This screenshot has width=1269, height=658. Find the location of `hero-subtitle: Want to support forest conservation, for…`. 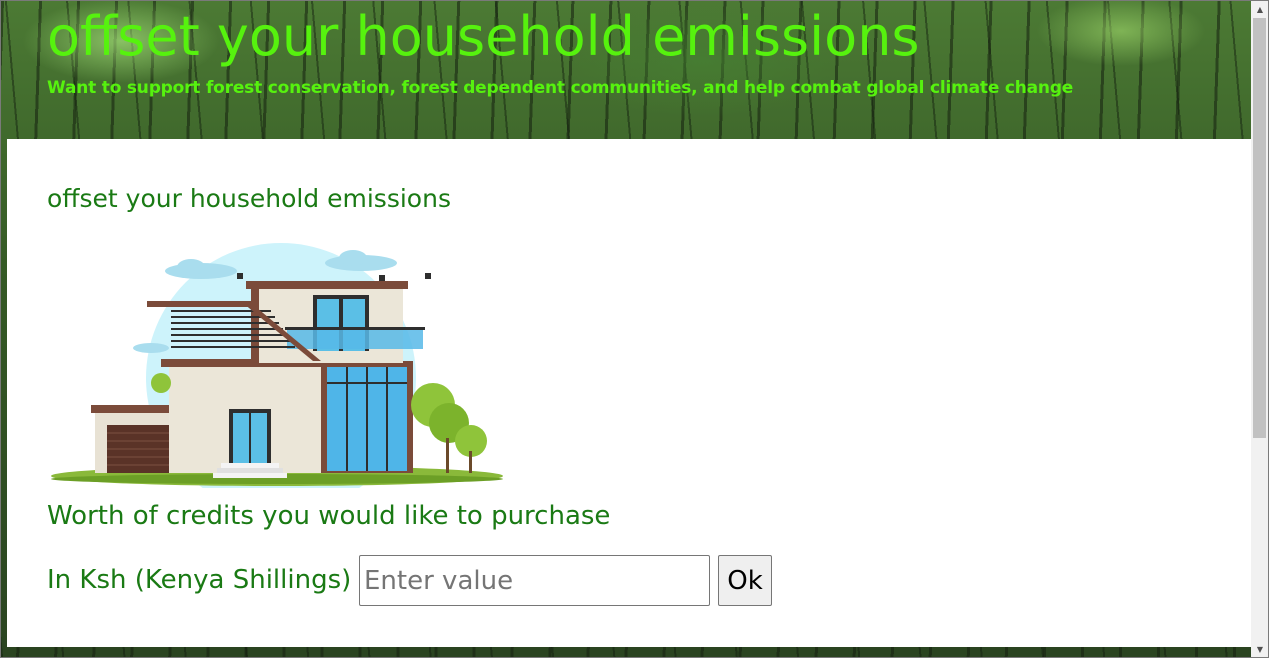

hero-subtitle: Want to support forest conservation, for… is located at coordinates (560, 88).